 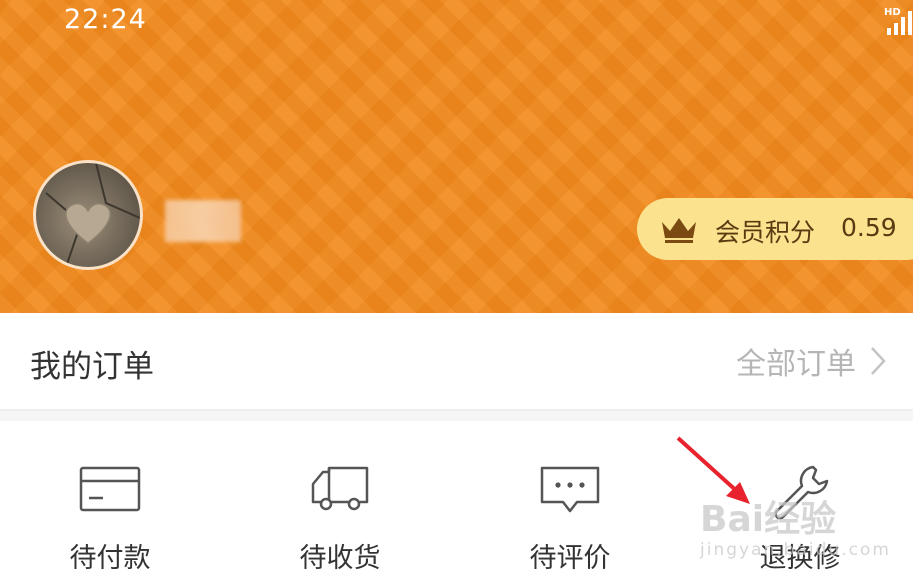 I want to click on member-points-badge: 会员积分 0.59, so click(x=775, y=229).